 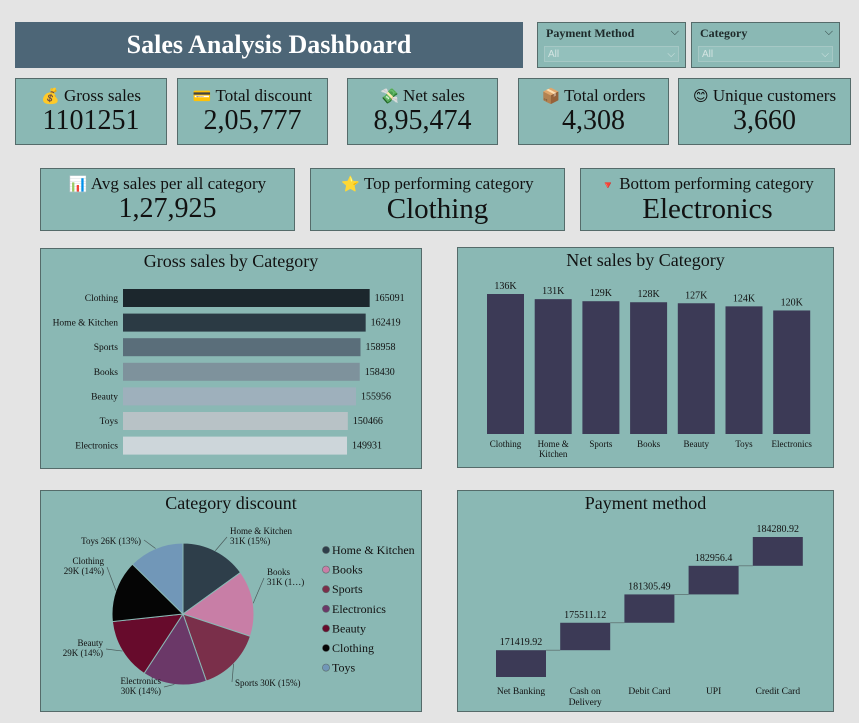 What do you see at coordinates (390, 298) in the screenshot?
I see `bar-data-label: 165091` at bounding box center [390, 298].